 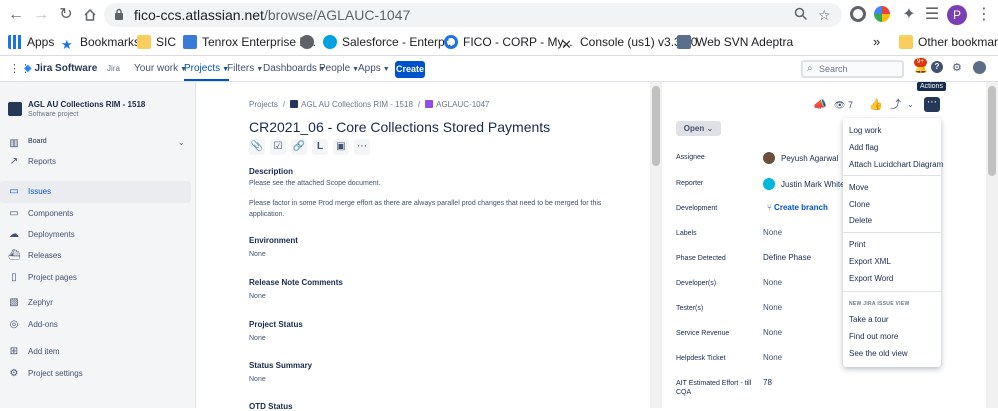 What do you see at coordinates (257, 147) in the screenshot?
I see `attach-icon: 📎` at bounding box center [257, 147].